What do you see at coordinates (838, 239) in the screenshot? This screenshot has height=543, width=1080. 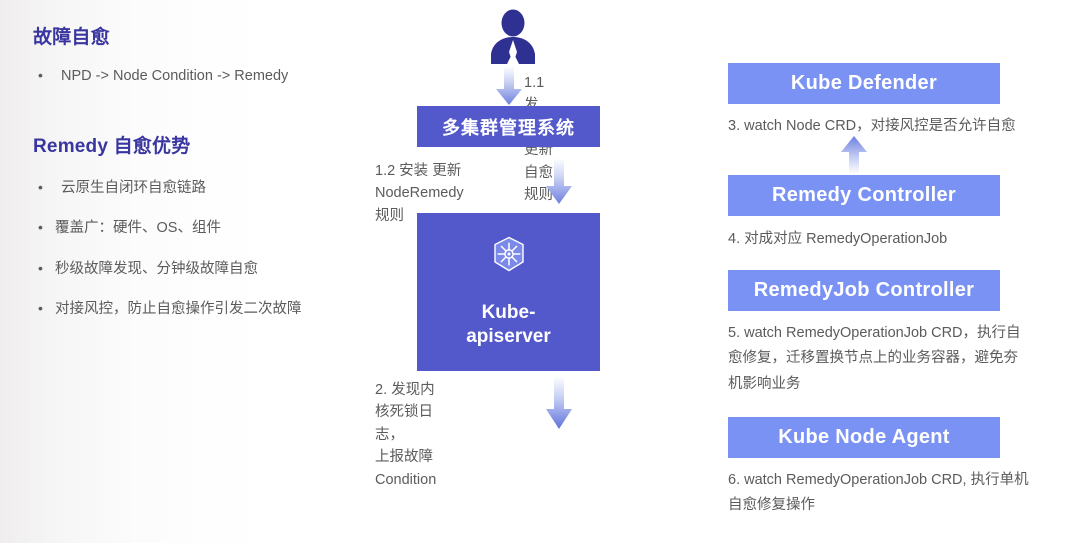 I see `step-note-4: 4. 对成对应 RemedyOperationJob` at bounding box center [838, 239].